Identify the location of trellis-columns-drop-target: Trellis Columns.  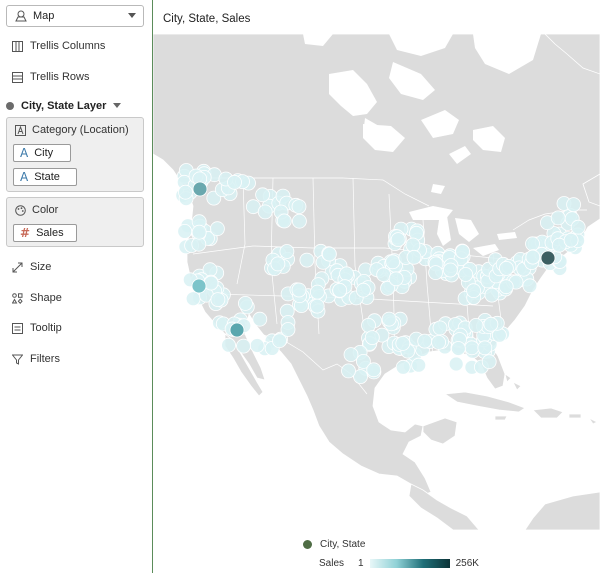
(58, 46).